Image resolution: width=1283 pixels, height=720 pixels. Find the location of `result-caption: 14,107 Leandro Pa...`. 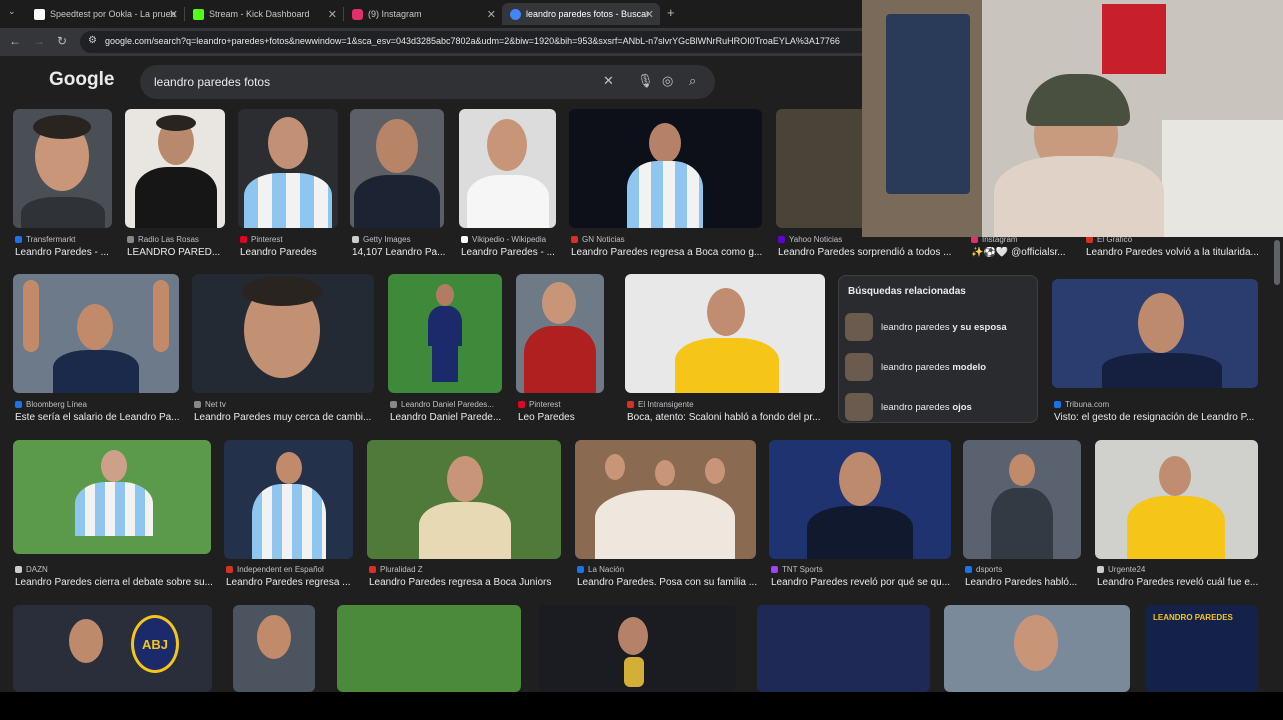

result-caption: 14,107 Leandro Pa... is located at coordinates (399, 252).